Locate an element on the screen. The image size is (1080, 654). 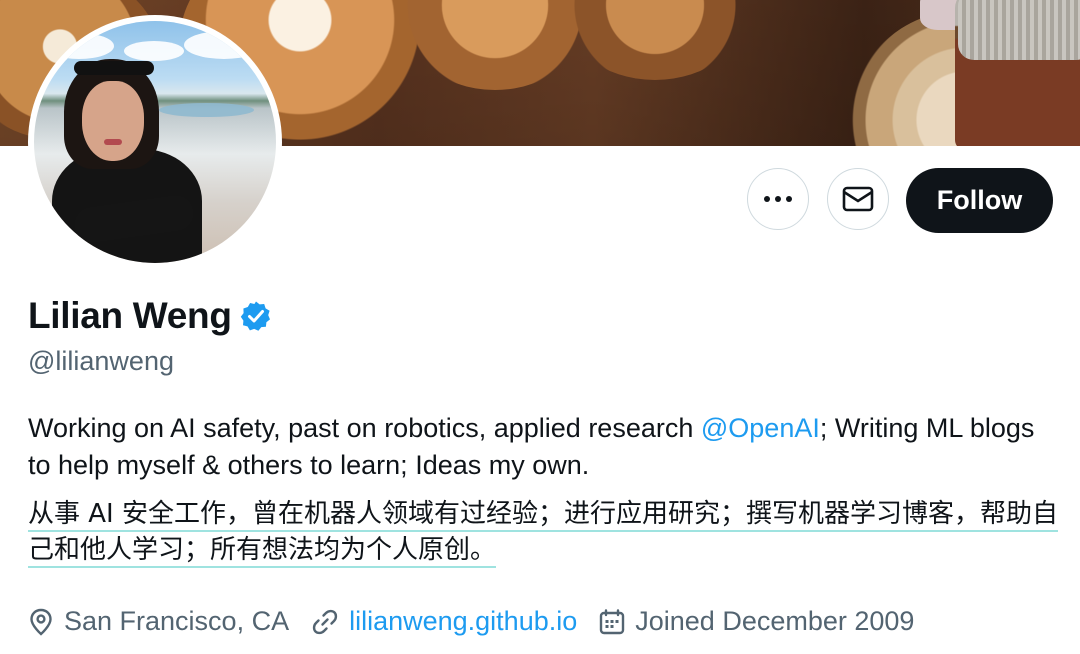
banner-pastry is located at coordinates (655, 40).